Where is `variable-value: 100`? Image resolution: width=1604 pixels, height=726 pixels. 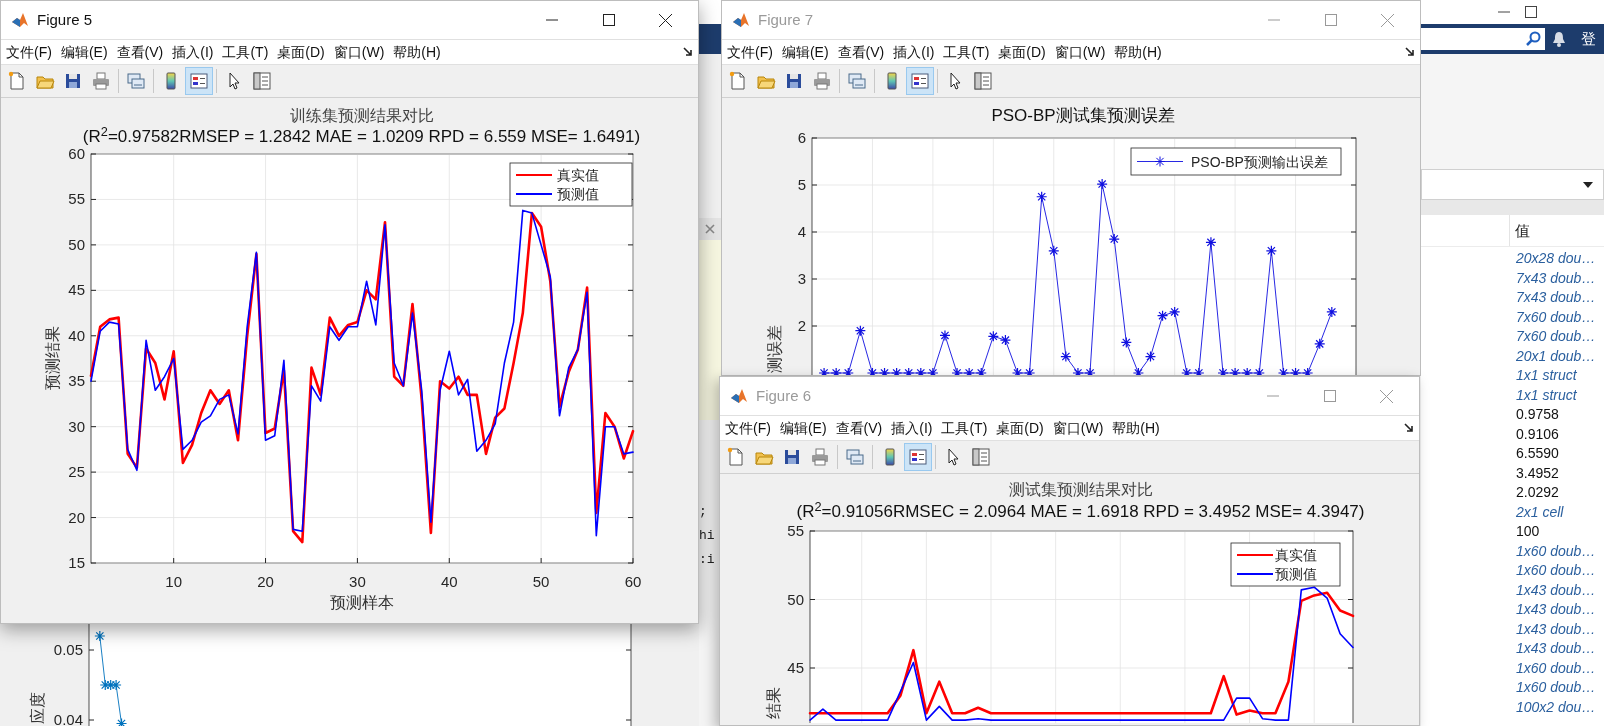
variable-value: 100 is located at coordinates (1528, 532).